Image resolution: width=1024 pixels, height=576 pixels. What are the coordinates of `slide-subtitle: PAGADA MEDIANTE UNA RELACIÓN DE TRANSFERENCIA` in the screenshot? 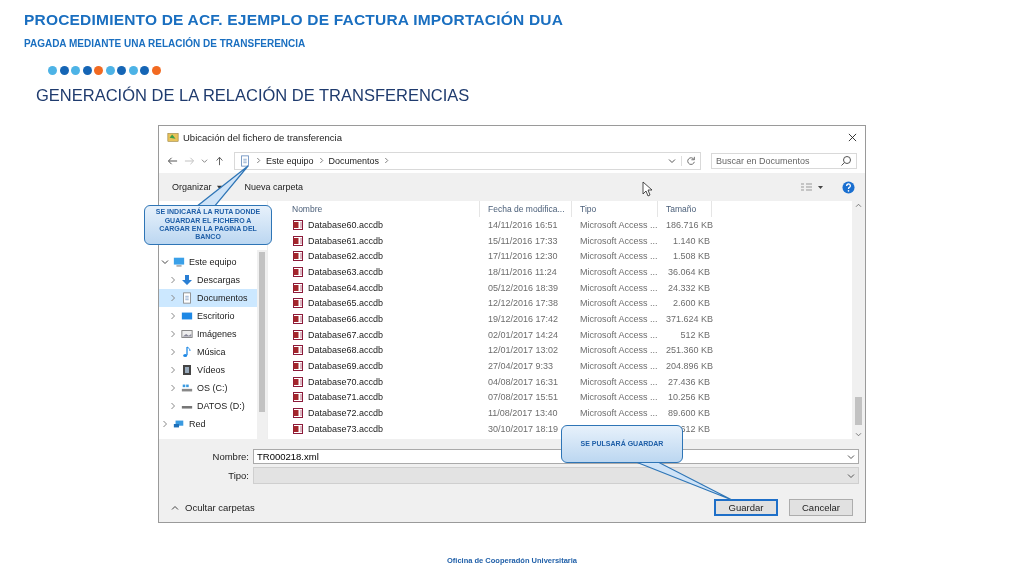 It's located at (165, 43).